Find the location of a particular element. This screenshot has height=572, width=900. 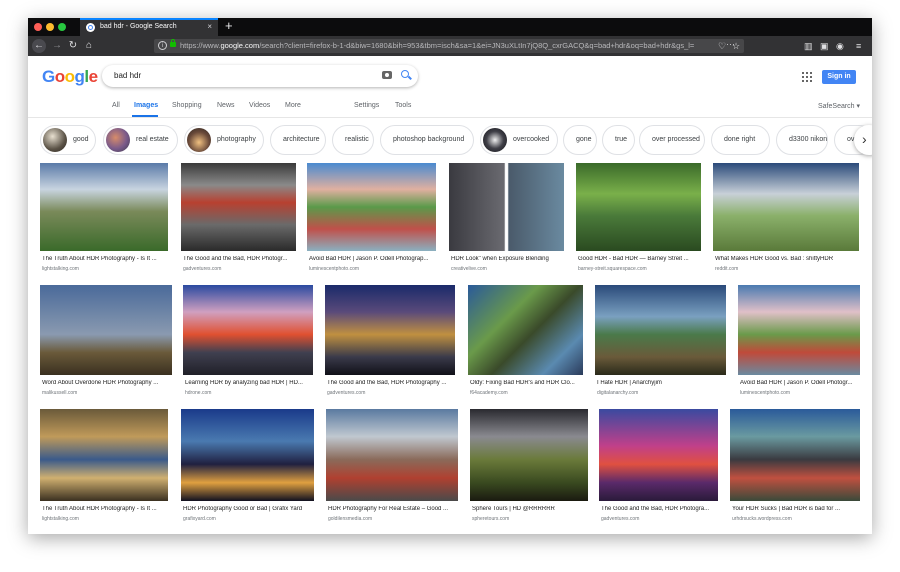

related-search-chip: overcooked is located at coordinates (519, 140).